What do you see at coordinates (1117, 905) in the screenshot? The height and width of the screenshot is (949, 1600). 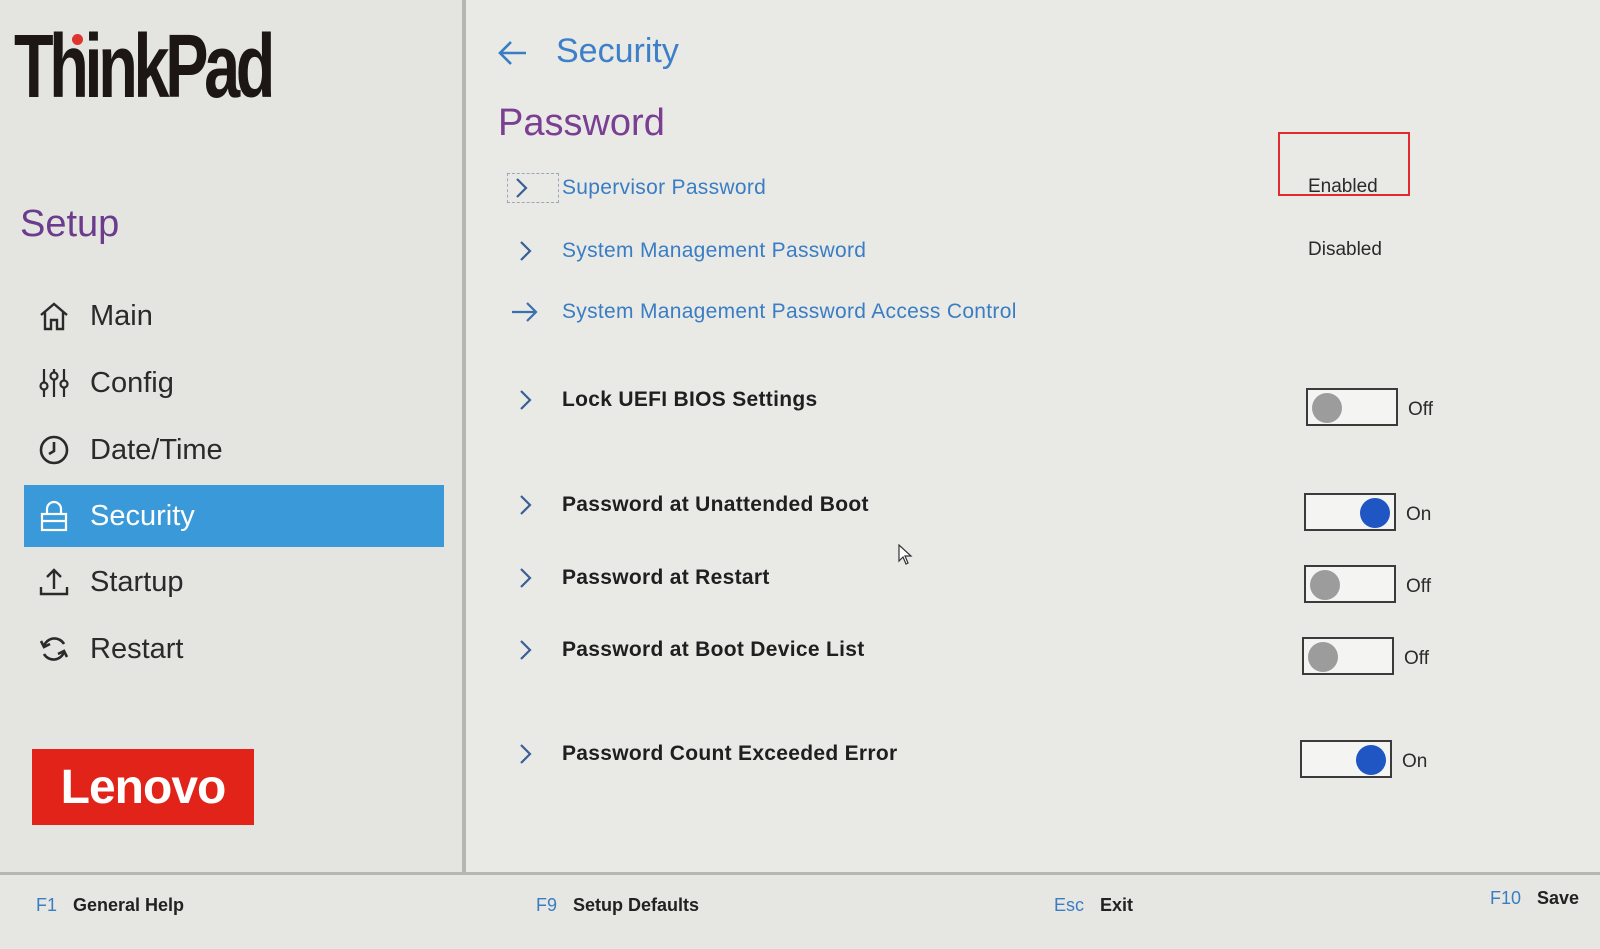 I see `key-description: Exit` at bounding box center [1117, 905].